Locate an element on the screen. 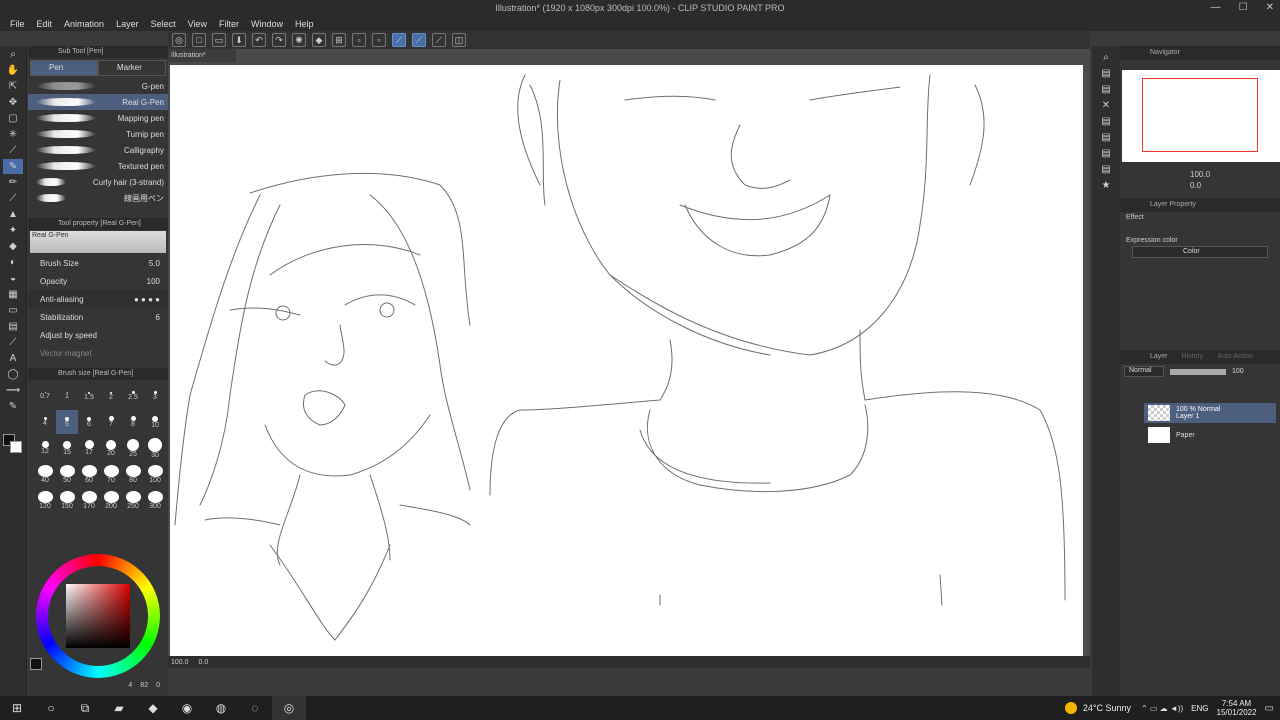  close-icon: ✕ is located at coordinates (1270, 7).